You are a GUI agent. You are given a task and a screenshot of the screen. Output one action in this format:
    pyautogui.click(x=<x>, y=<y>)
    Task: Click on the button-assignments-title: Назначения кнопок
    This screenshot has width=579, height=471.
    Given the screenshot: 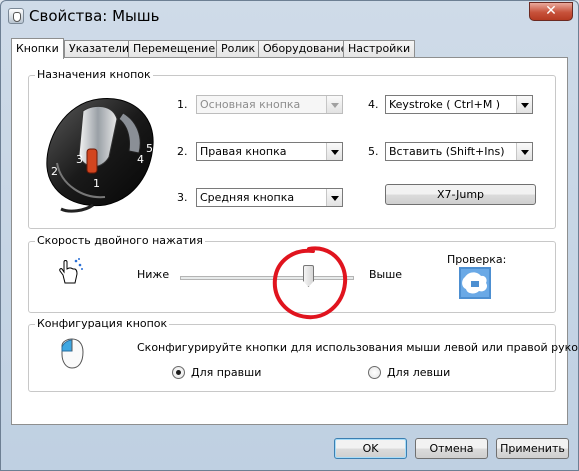 What is the action you would take?
    pyautogui.click(x=94, y=74)
    